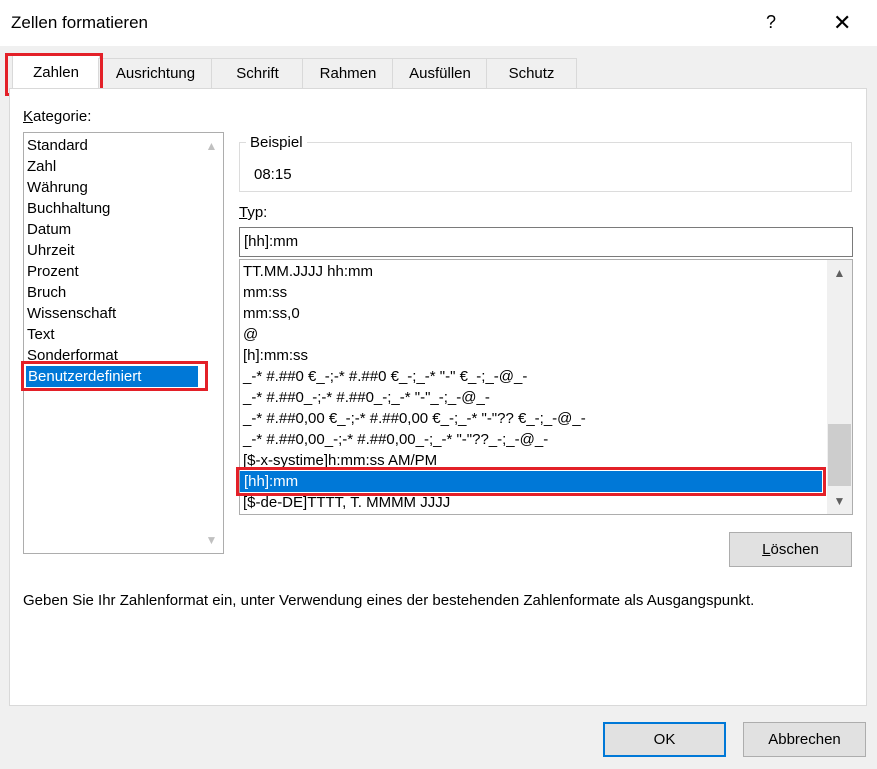 This screenshot has width=877, height=769. Describe the element at coordinates (440, 73) in the screenshot. I see `tab-ausfuellen: Ausfüllen` at that location.